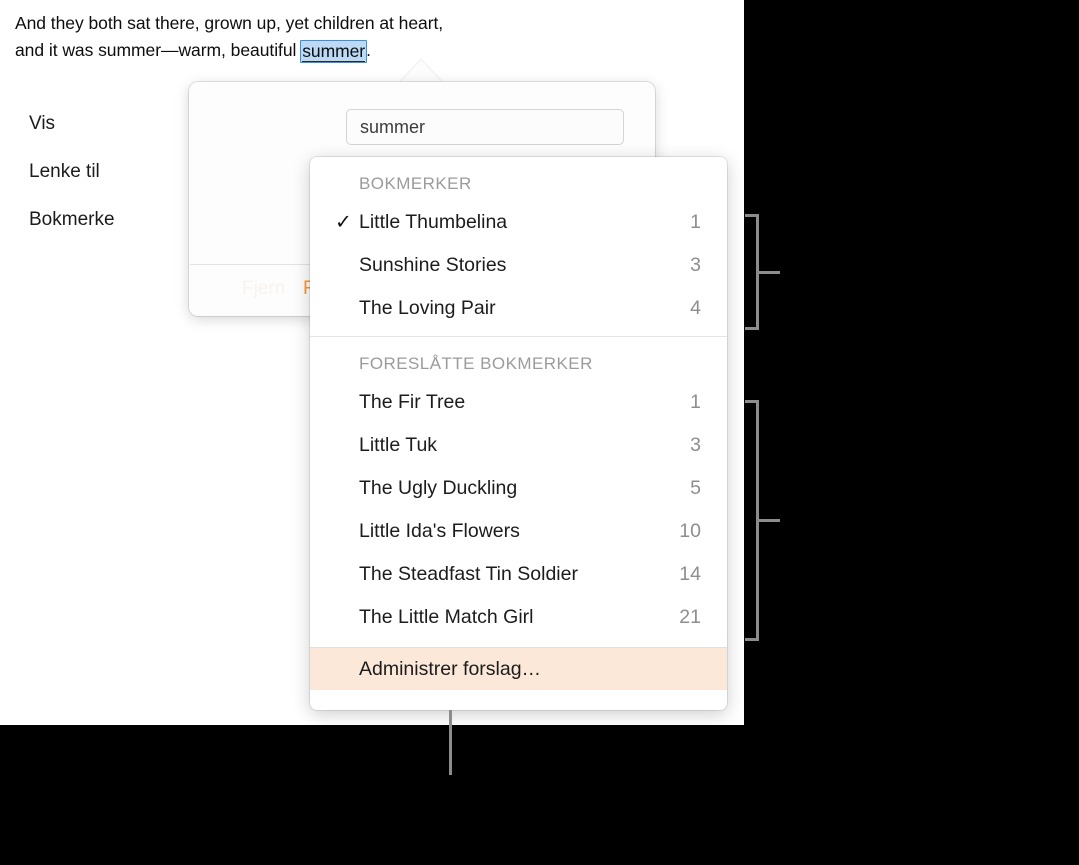  I want to click on selected-link-word-text: summer, so click(334, 51).